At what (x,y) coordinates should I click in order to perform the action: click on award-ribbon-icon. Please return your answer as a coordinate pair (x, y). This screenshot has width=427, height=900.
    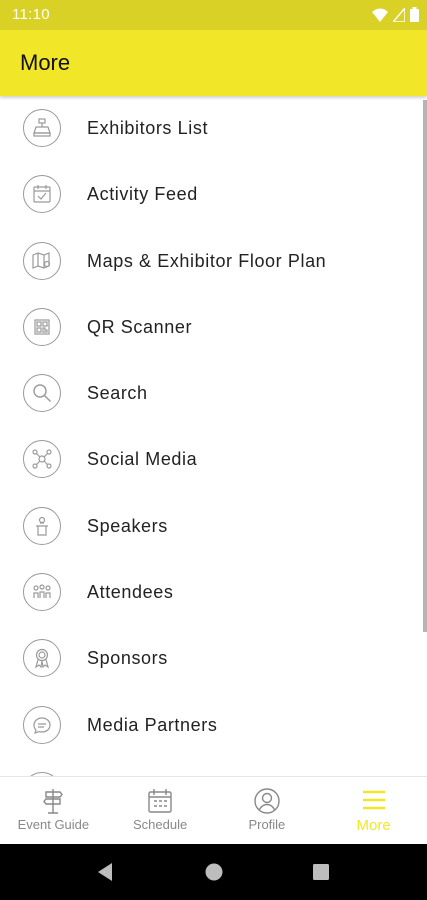
    Looking at the image, I should click on (42, 658).